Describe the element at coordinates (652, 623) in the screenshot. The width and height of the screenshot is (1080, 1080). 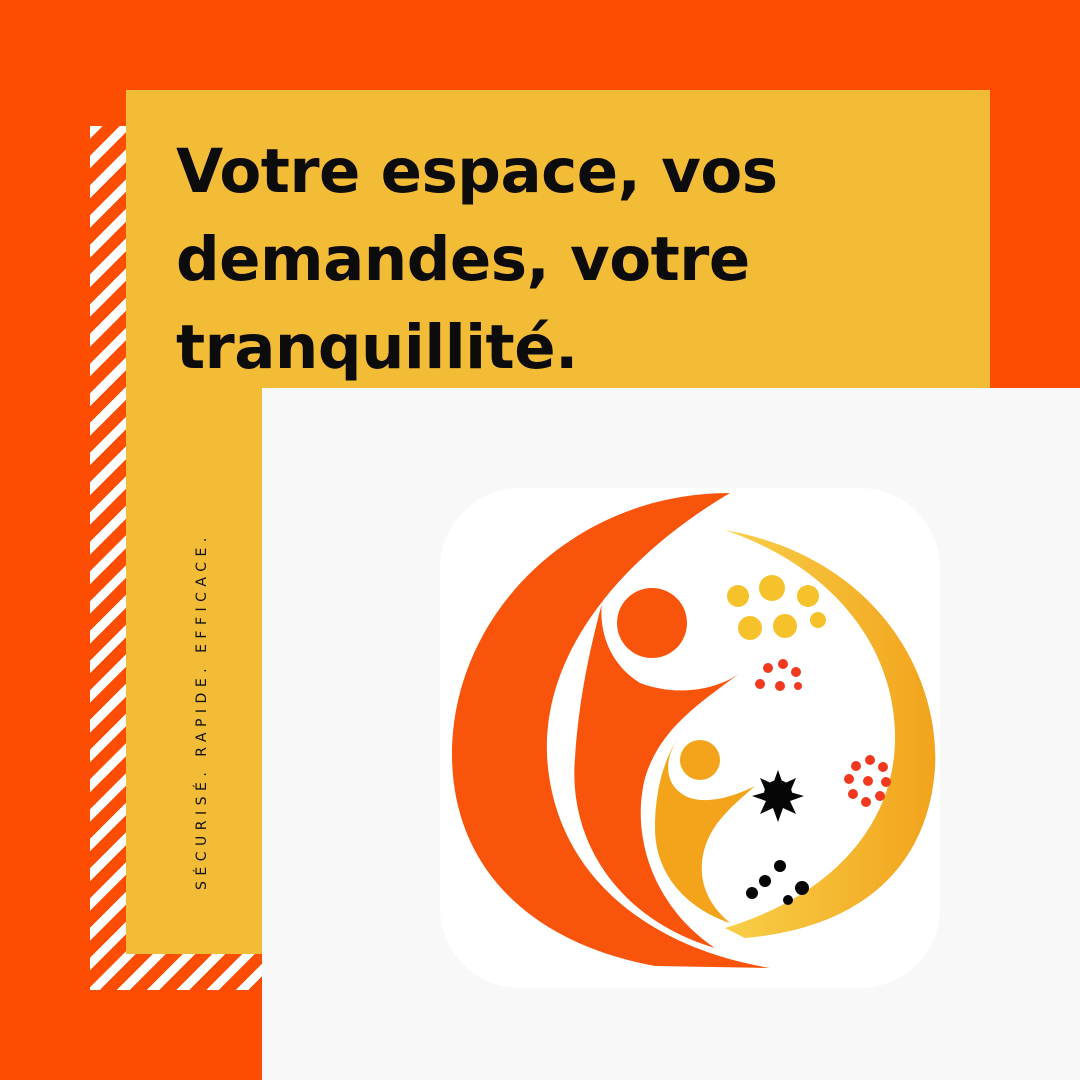
I see `logo-adult-head` at that location.